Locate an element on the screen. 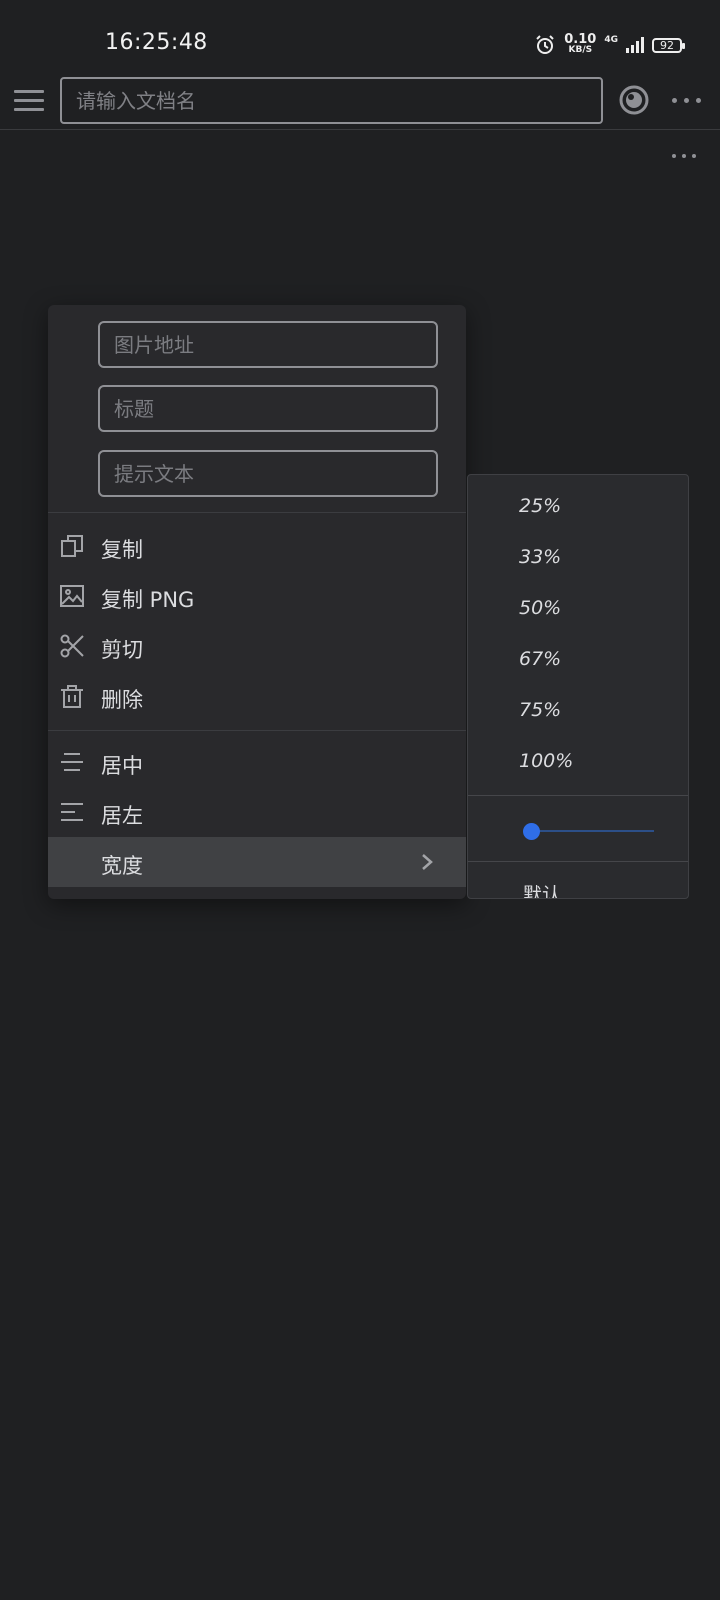  document-name-input is located at coordinates (331, 100).